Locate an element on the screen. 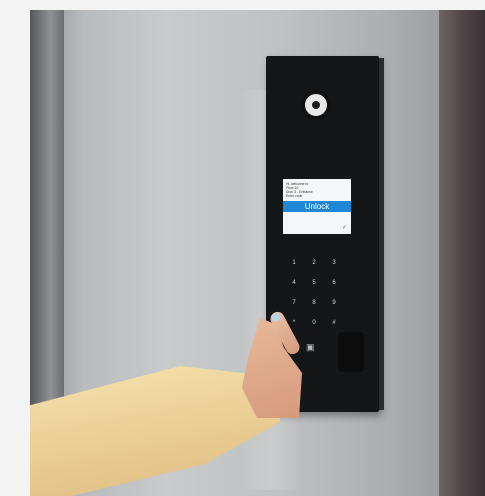  camera-lens is located at coordinates (316, 105).